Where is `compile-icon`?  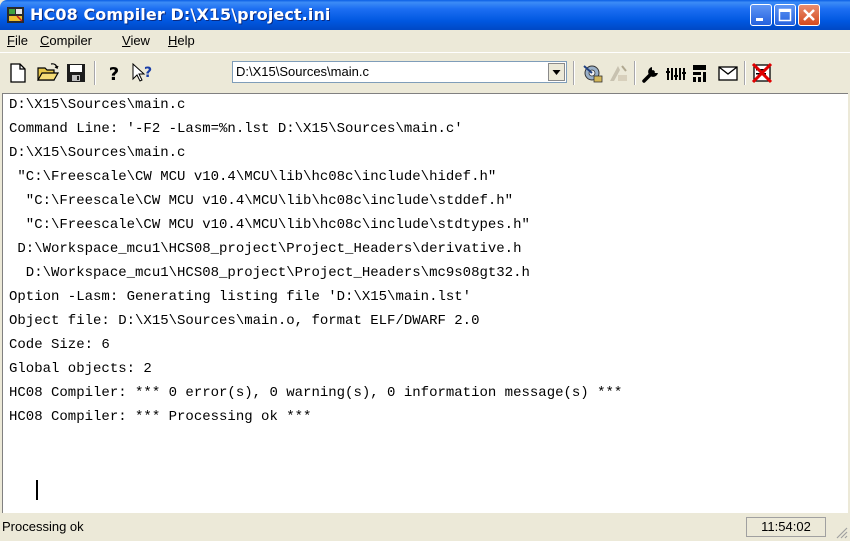
compile-icon is located at coordinates (593, 74).